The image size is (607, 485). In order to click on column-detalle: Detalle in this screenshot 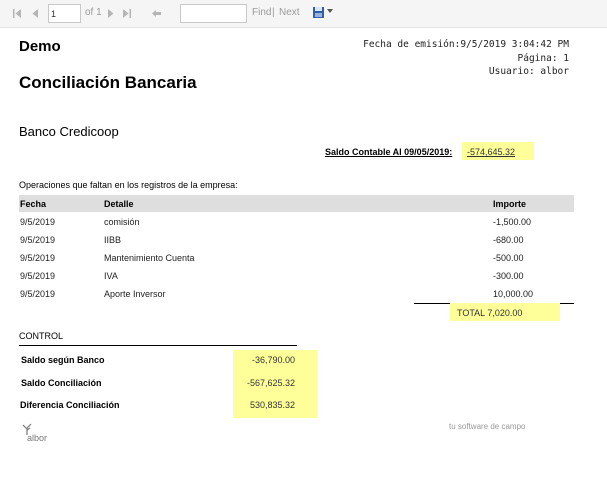, I will do `click(119, 204)`.